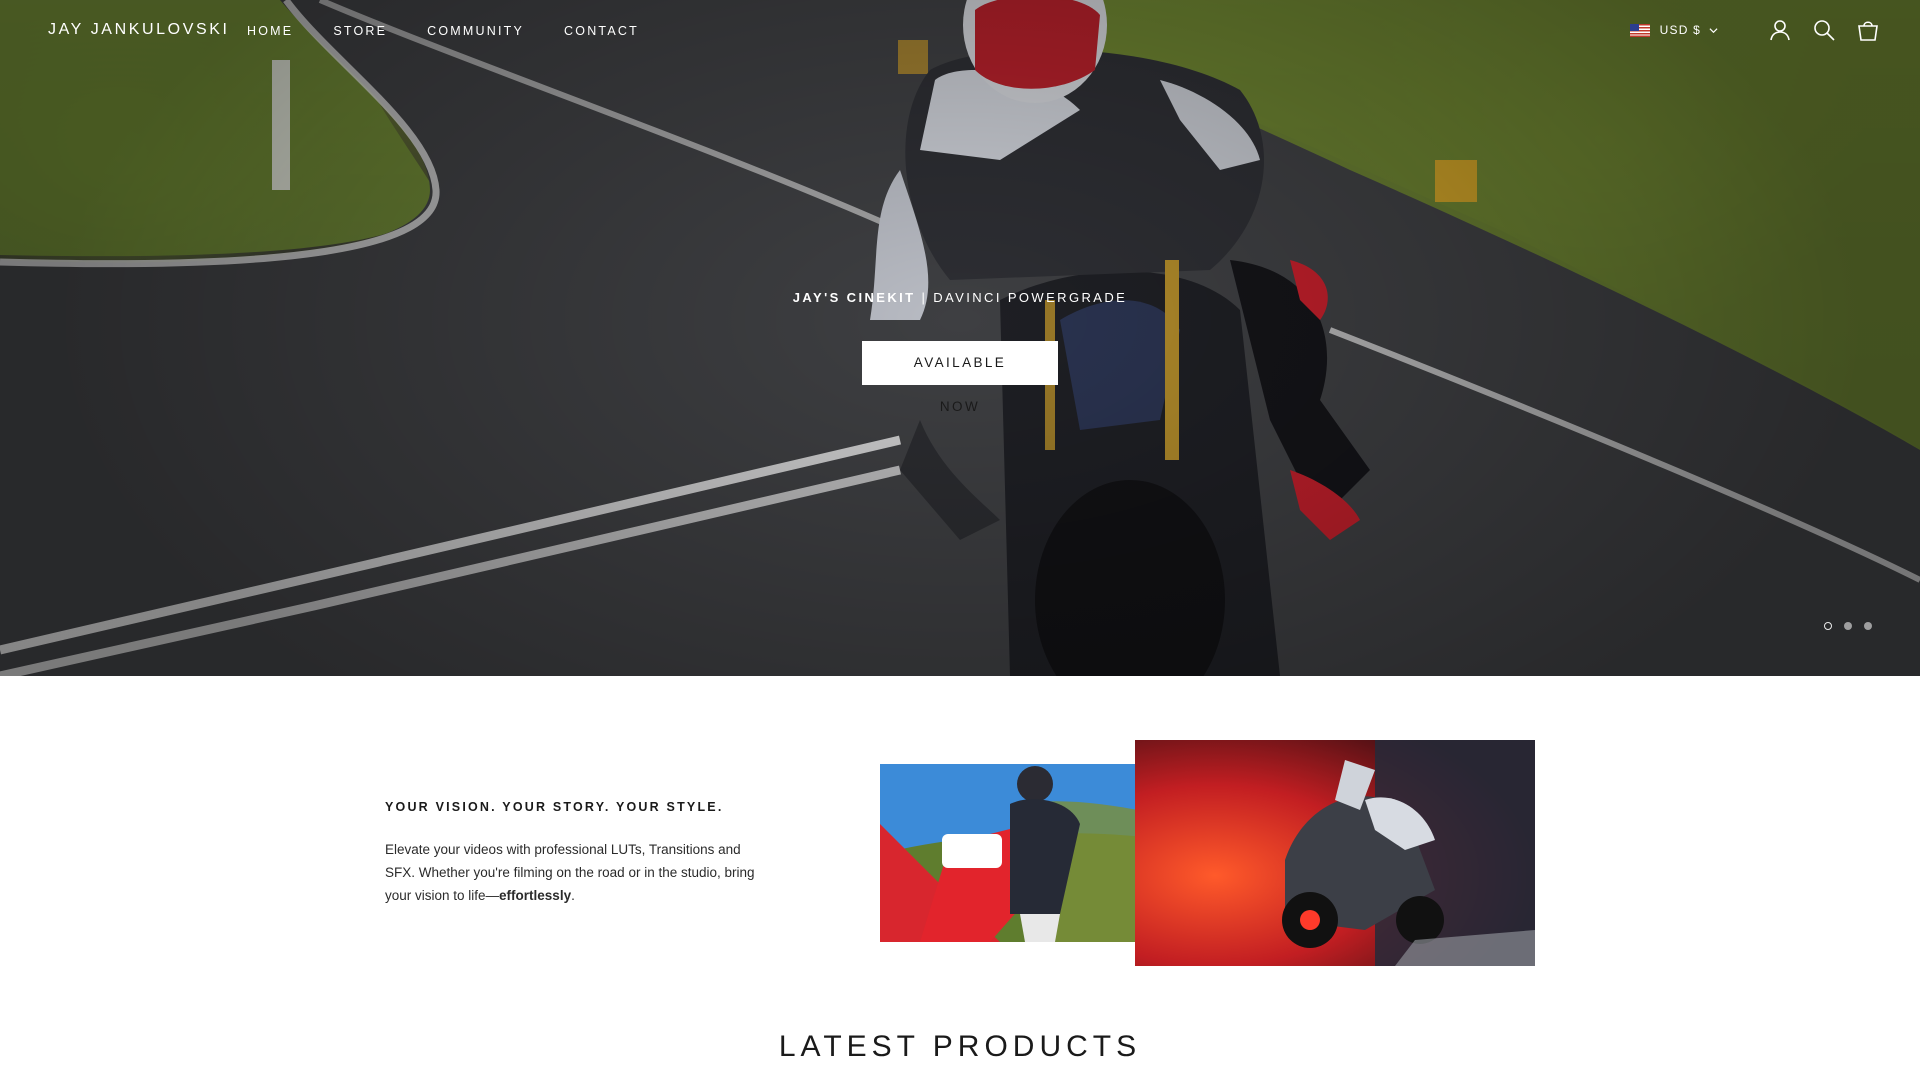 Image resolution: width=1920 pixels, height=1080 pixels. What do you see at coordinates (139, 30) in the screenshot?
I see `site-logo: JAY JANKULOVSKI` at bounding box center [139, 30].